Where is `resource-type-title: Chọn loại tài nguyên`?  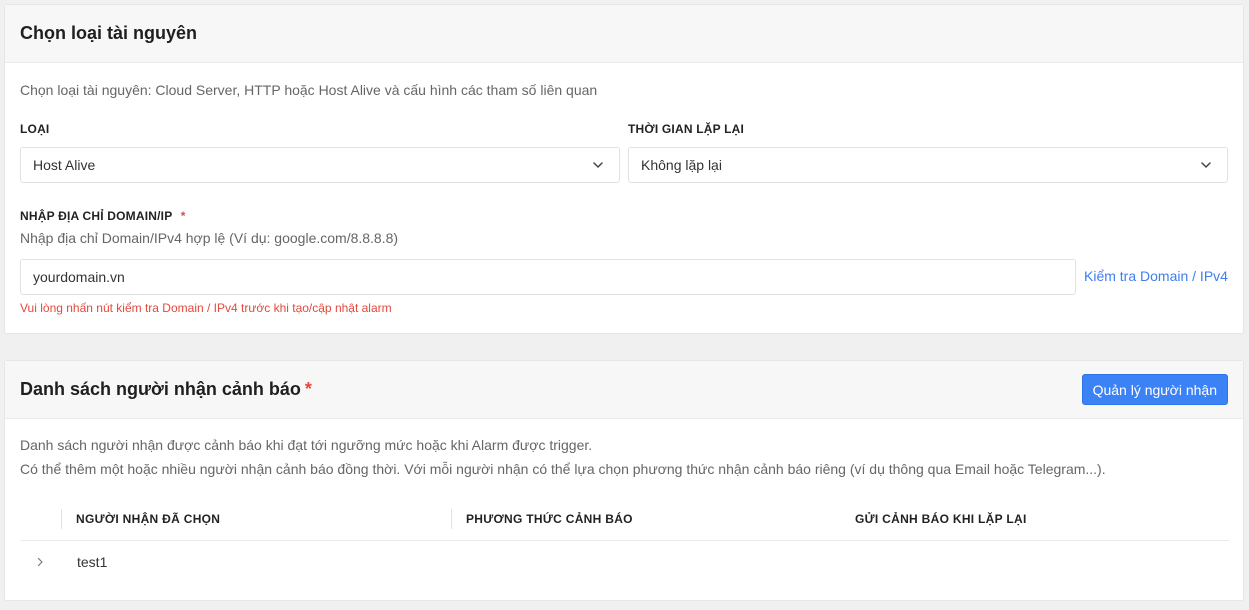 resource-type-title: Chọn loại tài nguyên is located at coordinates (109, 33).